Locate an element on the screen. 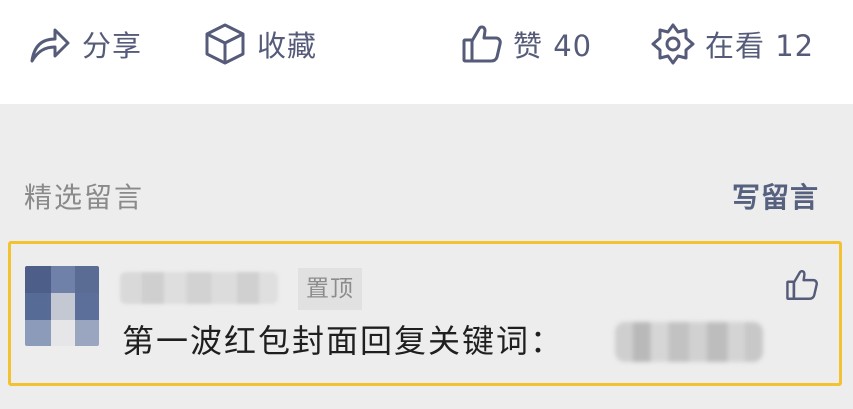  share-button: 分享 is located at coordinates (85, 44).